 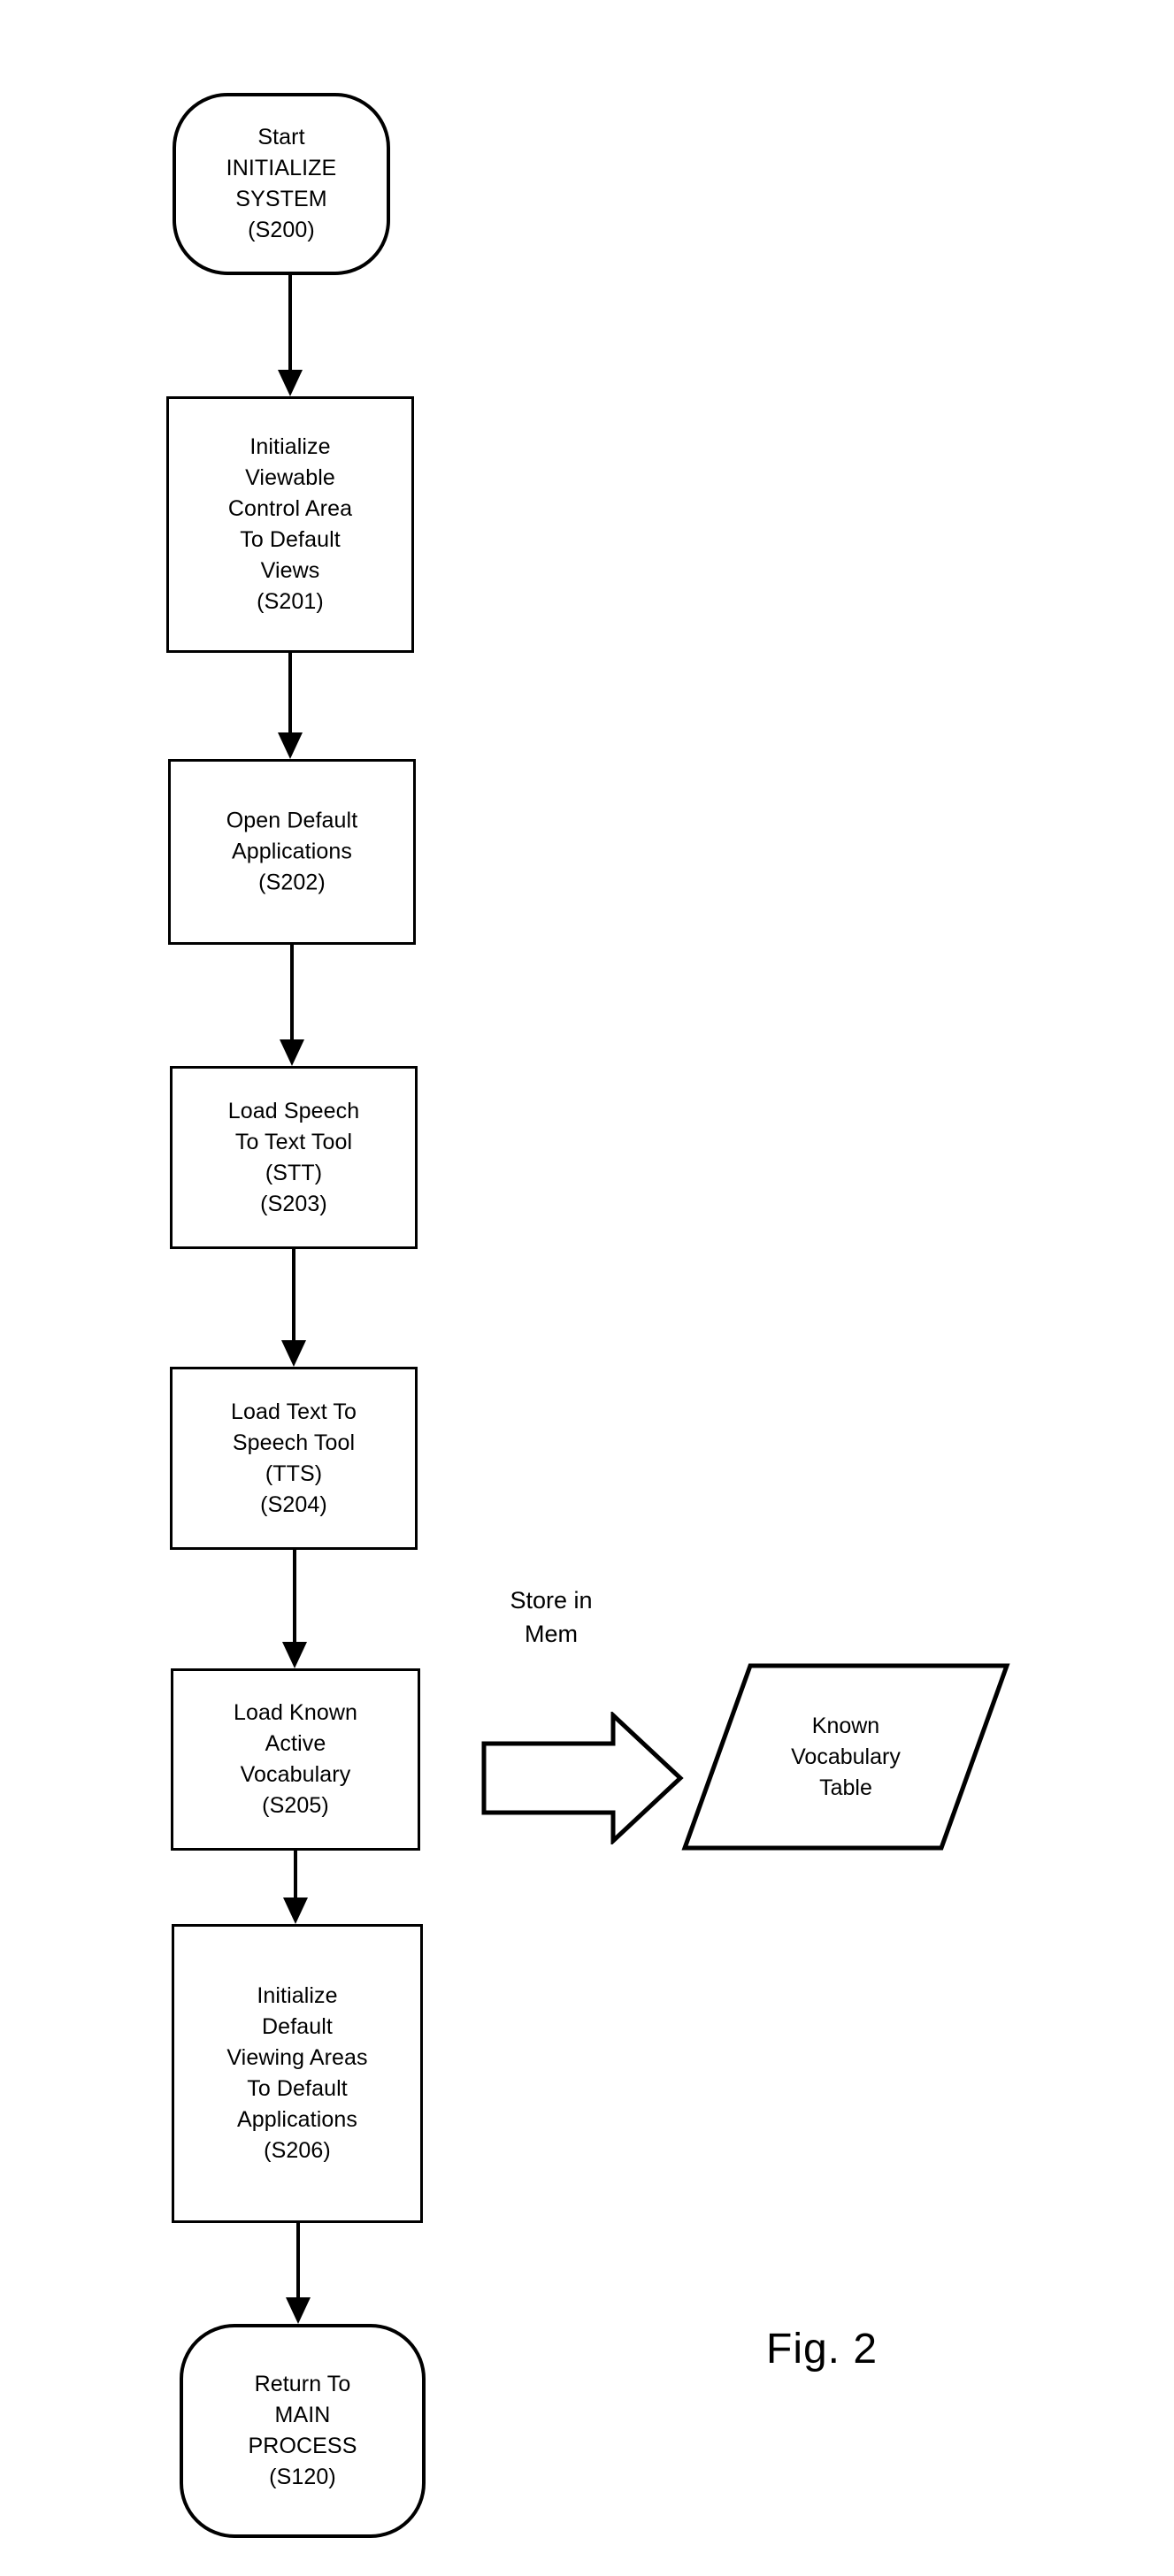 I want to click on store-in-mem-block-arrow-icon, so click(x=582, y=1778).